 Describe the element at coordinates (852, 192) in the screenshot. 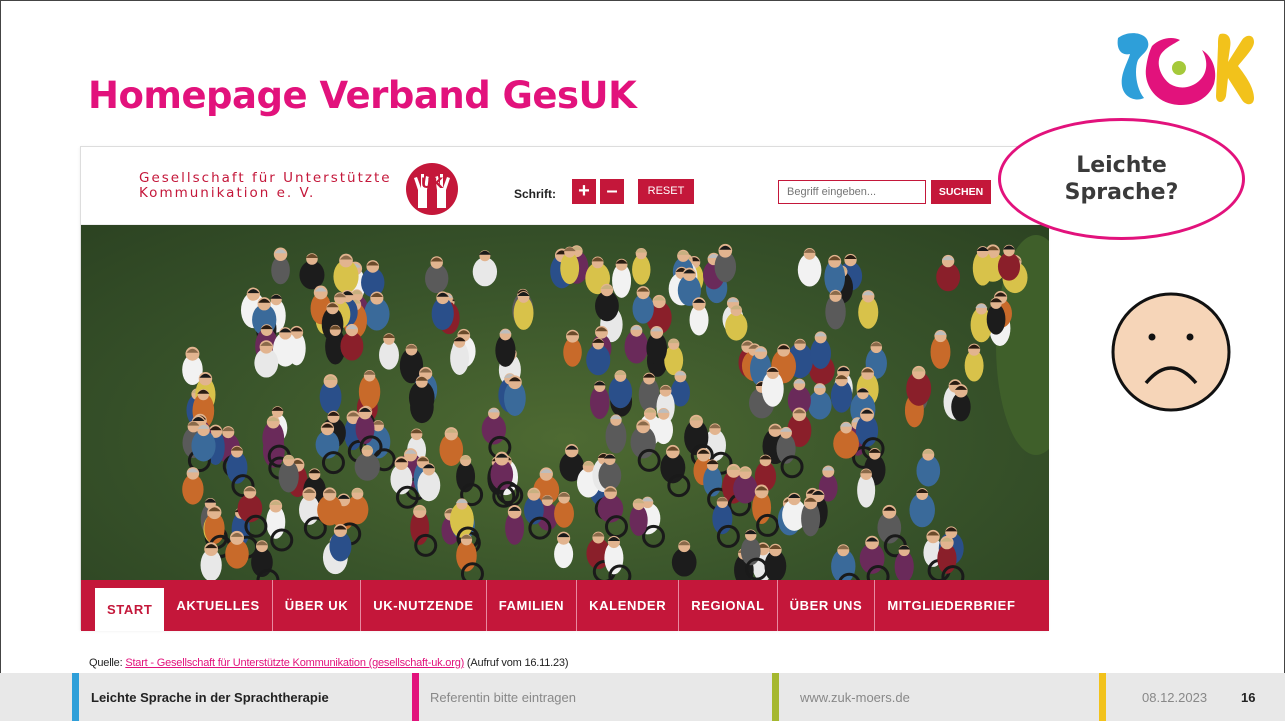

I see `search-input` at that location.